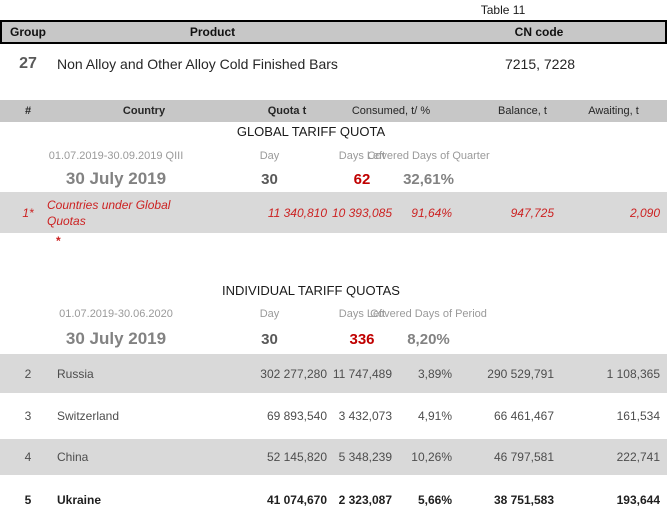  What do you see at coordinates (144, 111) in the screenshot?
I see `col-header-country: Country` at bounding box center [144, 111].